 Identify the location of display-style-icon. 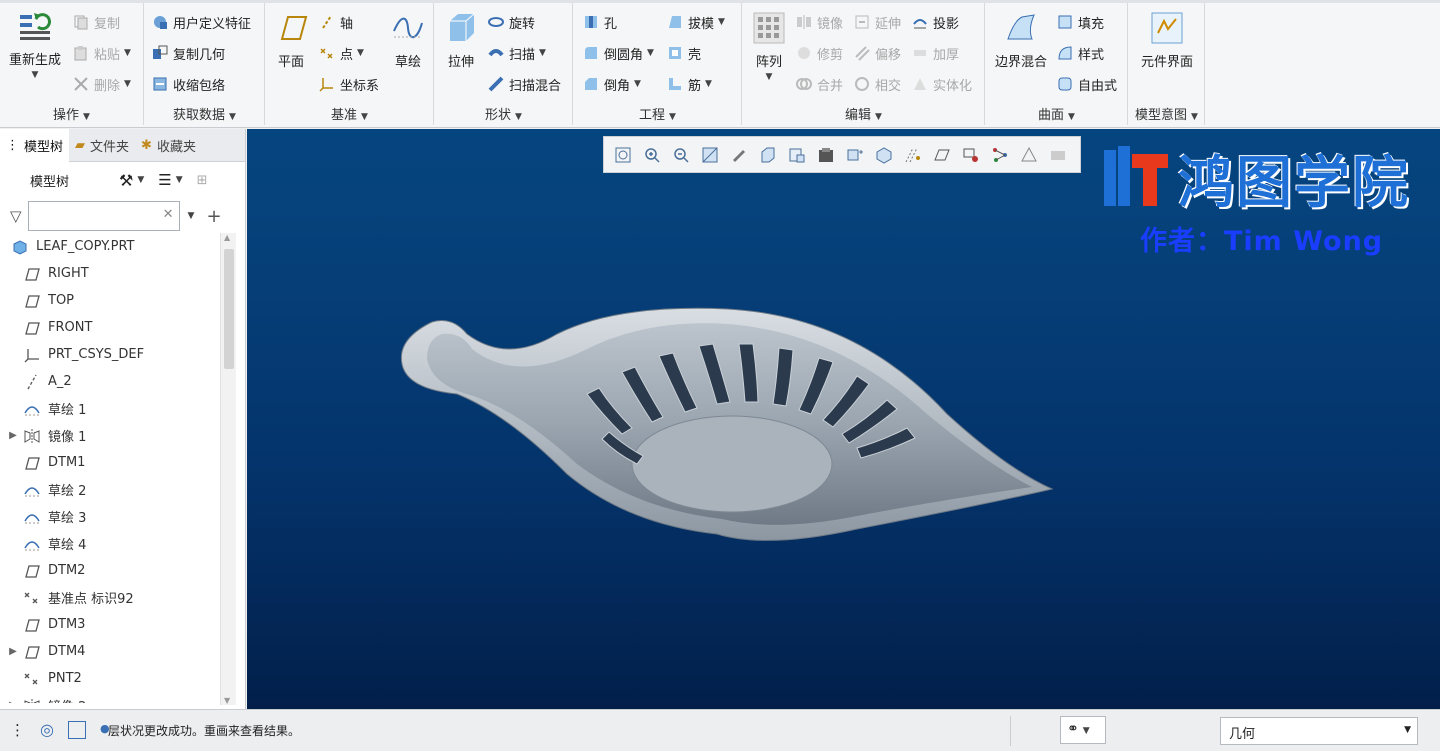
(739, 155).